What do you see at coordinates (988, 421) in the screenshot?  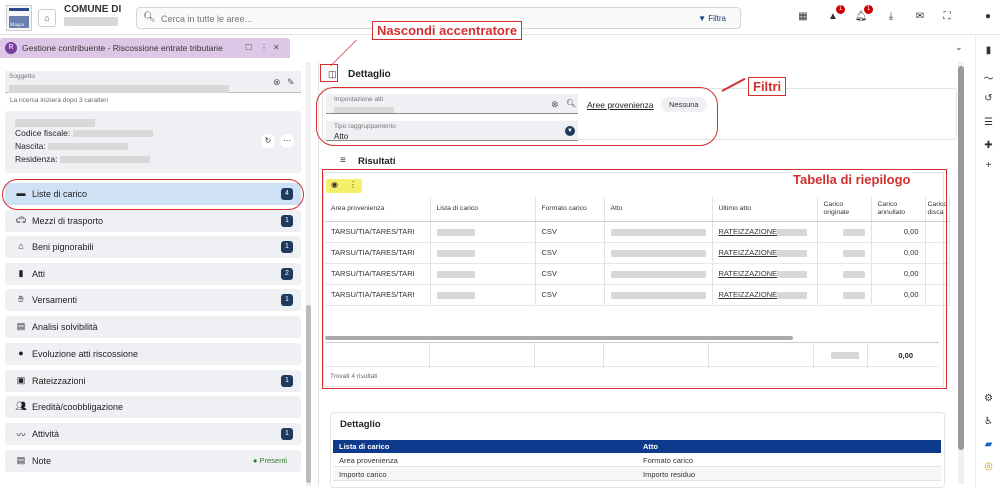 I see `accessibility-icon: ♿︎` at bounding box center [988, 421].